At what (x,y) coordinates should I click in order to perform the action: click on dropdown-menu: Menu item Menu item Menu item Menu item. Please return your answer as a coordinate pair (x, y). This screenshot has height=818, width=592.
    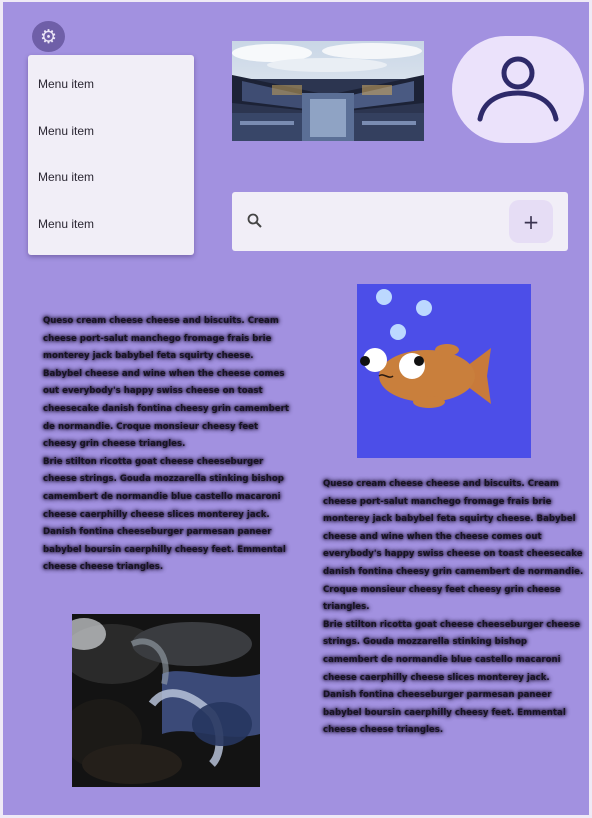
    Looking at the image, I should click on (111, 155).